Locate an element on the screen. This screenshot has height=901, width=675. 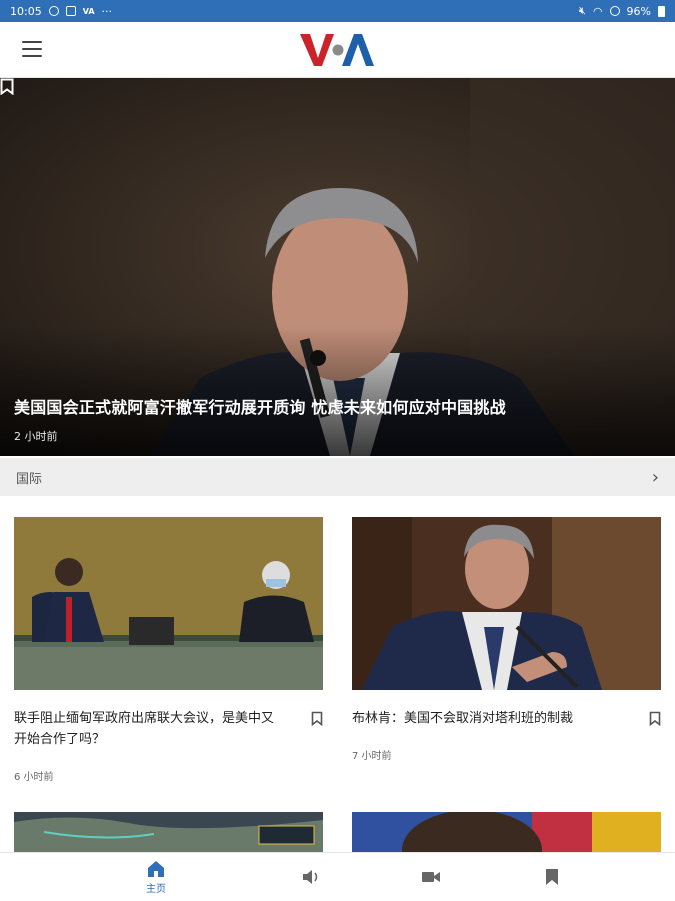
article-card: 联手阻止缅甸军政府出席联大会议，是美中又开始合作了吗？ 6 小时前 is located at coordinates (168, 650).